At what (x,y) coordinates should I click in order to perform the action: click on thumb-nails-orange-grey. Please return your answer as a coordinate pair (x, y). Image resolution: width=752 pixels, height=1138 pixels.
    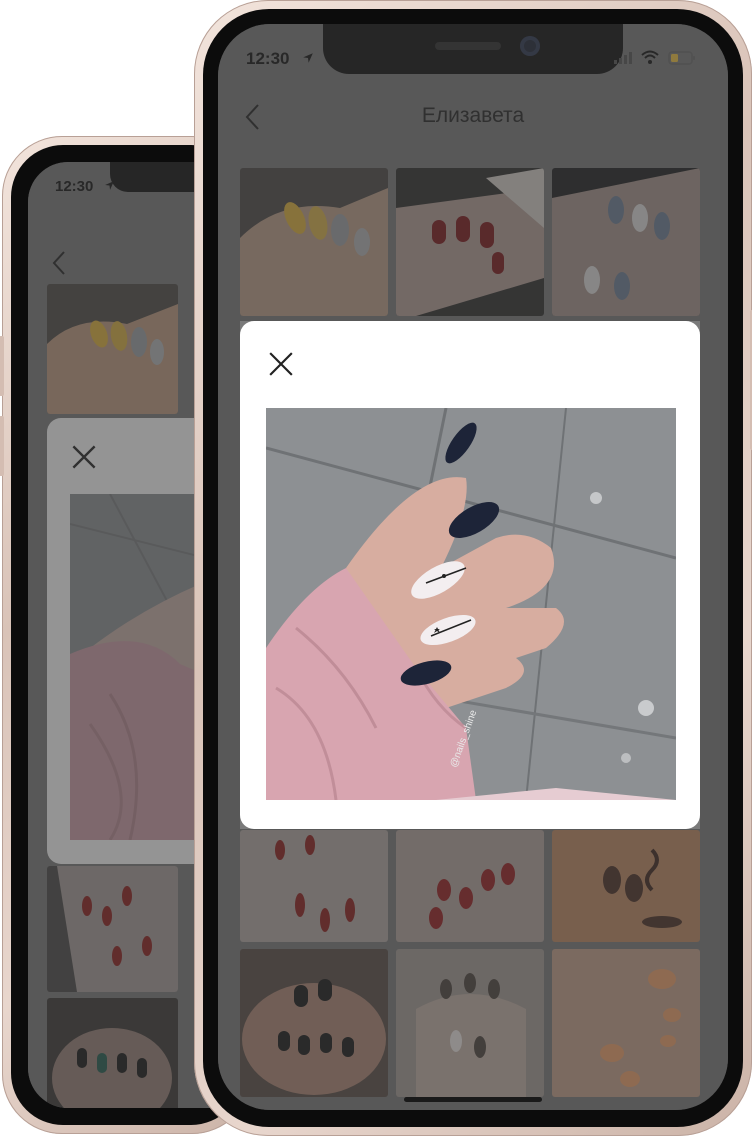
    Looking at the image, I should click on (314, 242).